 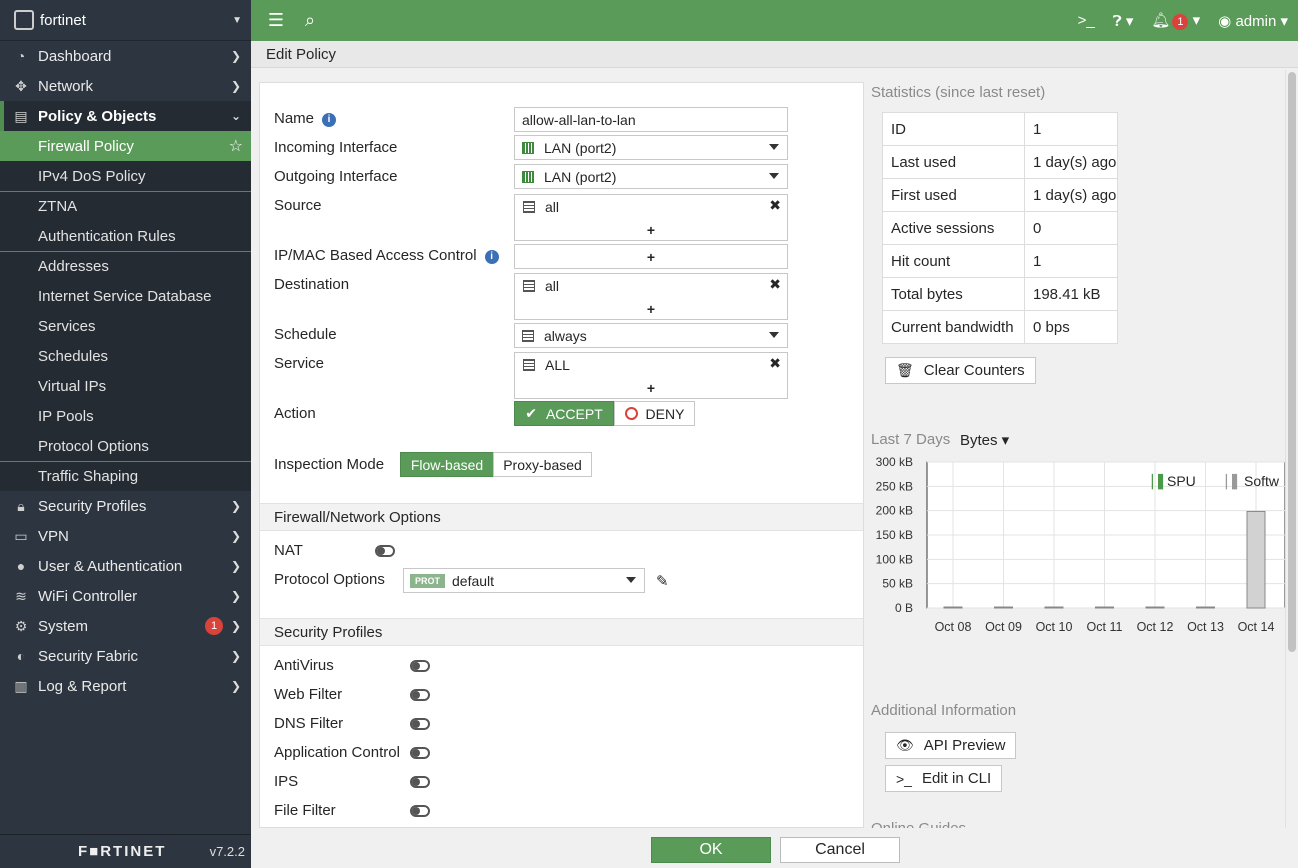 I want to click on x-tick-label: Oct 13, so click(x=1205, y=627).